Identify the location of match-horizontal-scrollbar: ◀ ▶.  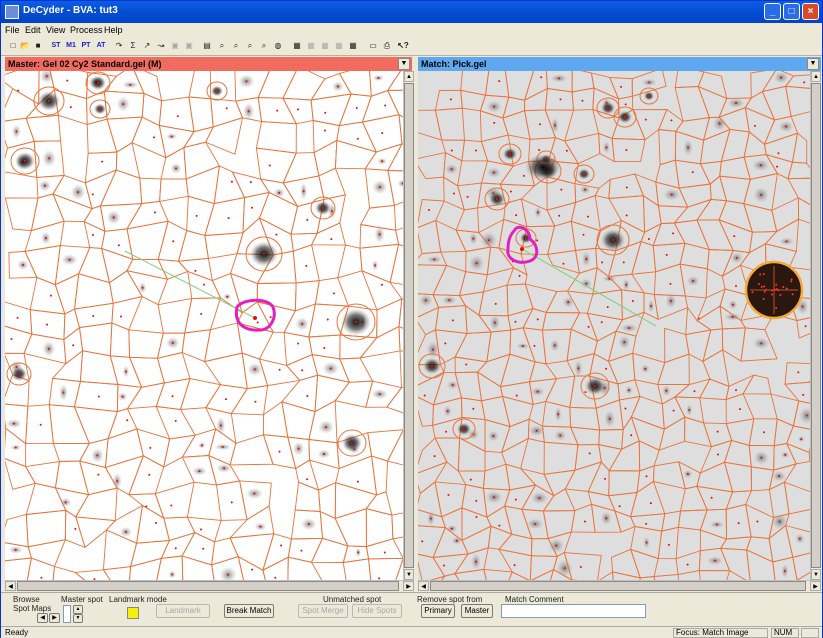
(619, 585).